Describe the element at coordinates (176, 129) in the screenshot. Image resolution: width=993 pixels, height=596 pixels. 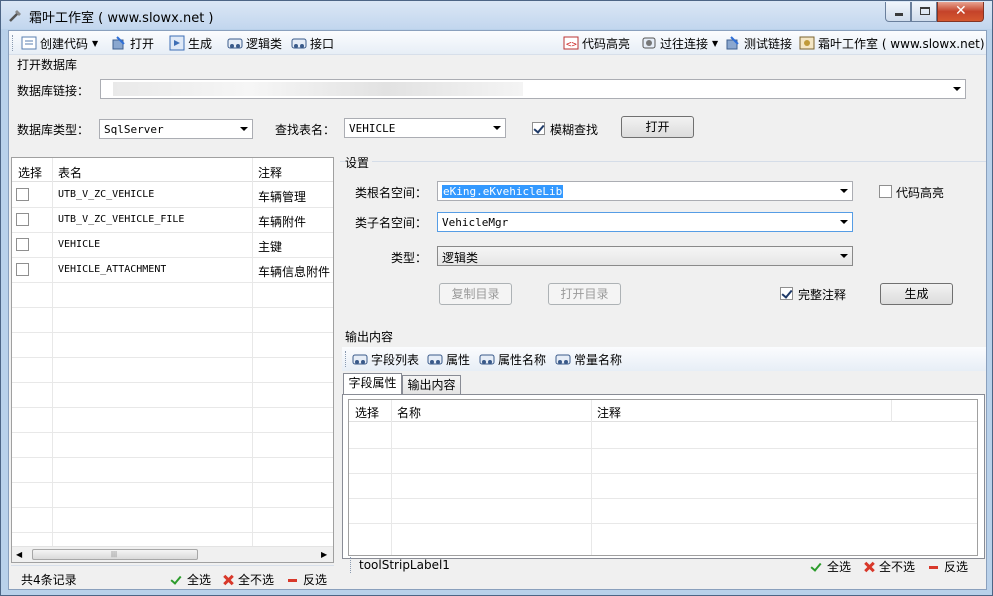
I see `db-type-select: SqlServer` at that location.